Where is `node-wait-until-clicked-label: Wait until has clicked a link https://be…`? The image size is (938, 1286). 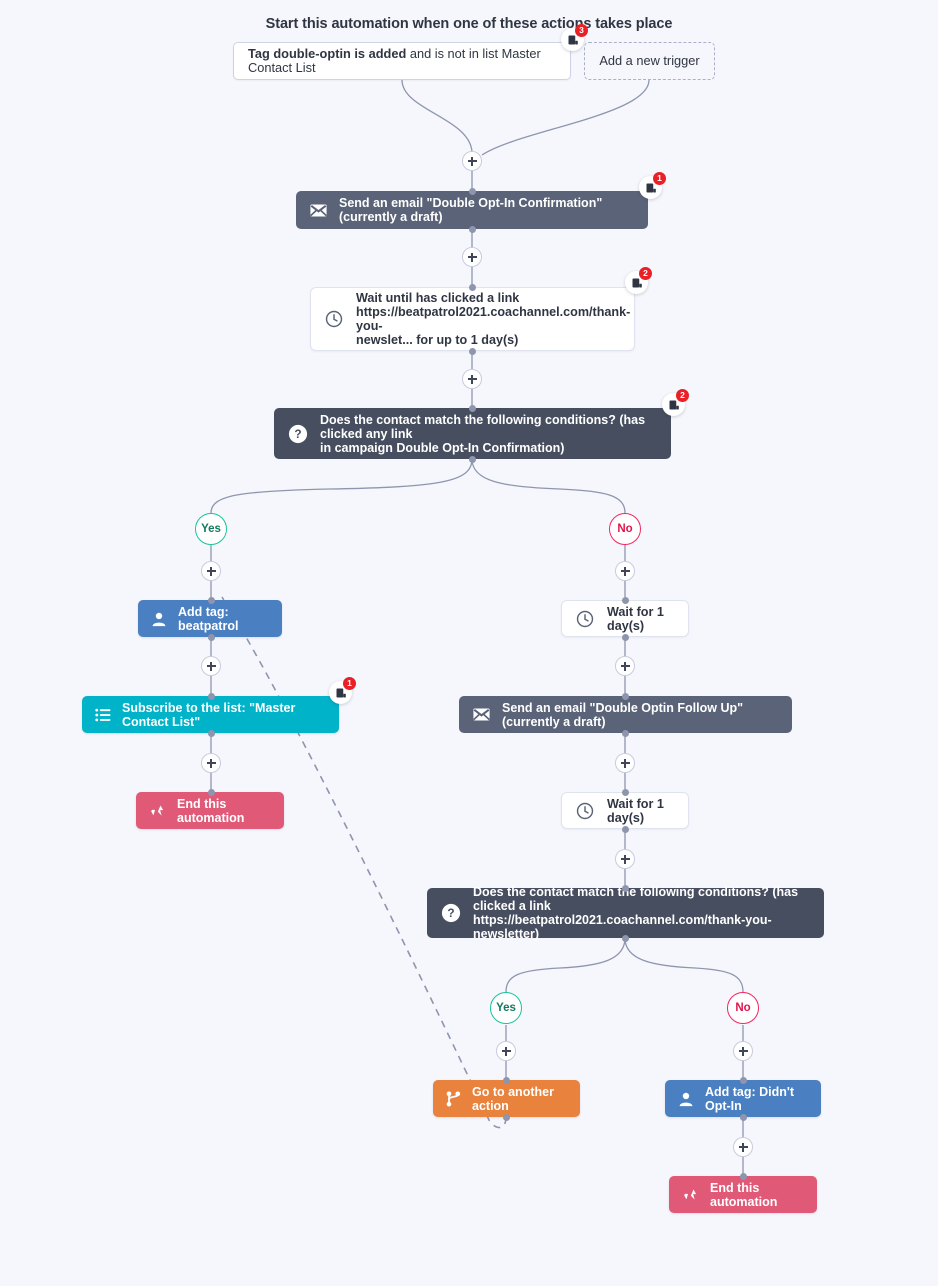 node-wait-until-clicked-label: Wait until has clicked a link https://be… is located at coordinates (493, 319).